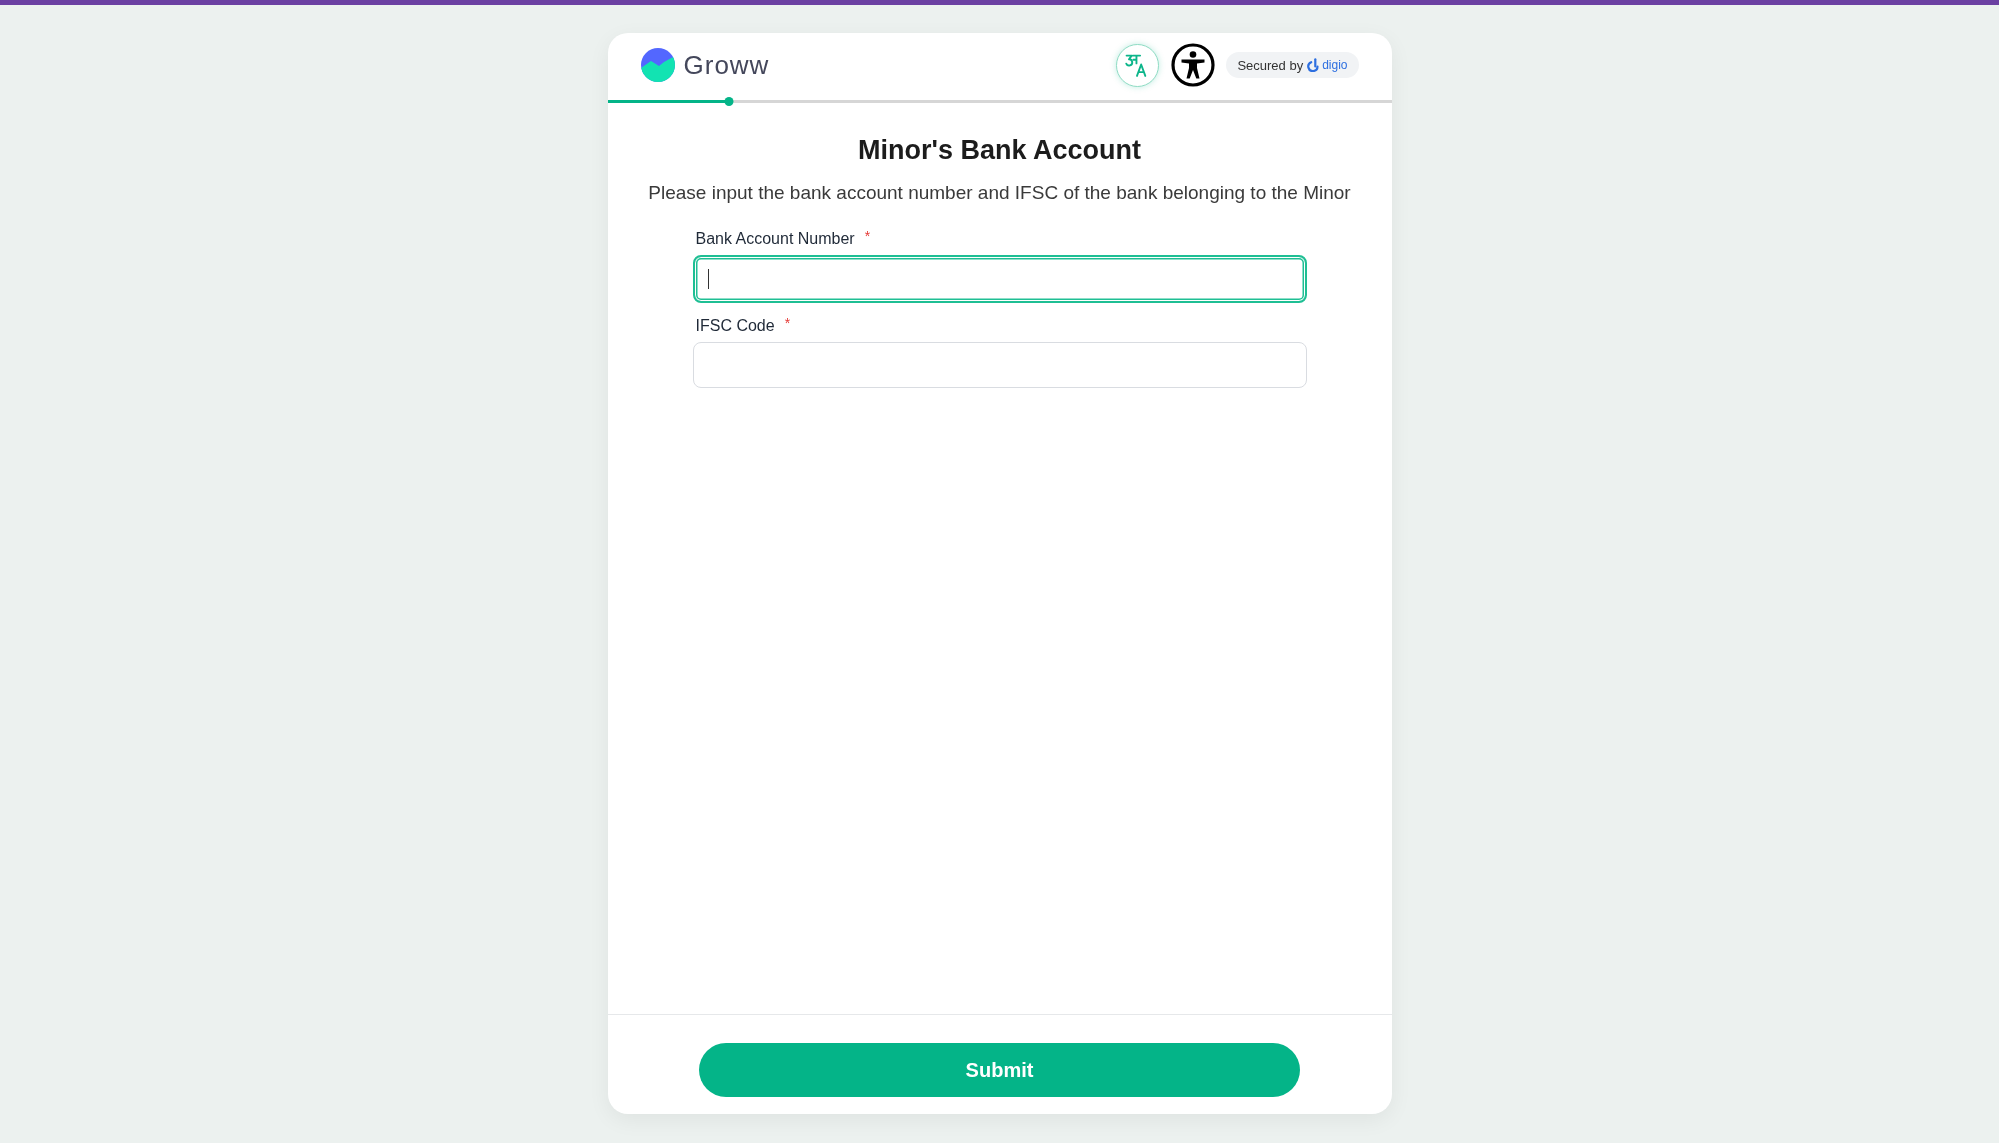 This screenshot has height=1143, width=1999. I want to click on field-label: Bank Account Number, so click(775, 239).